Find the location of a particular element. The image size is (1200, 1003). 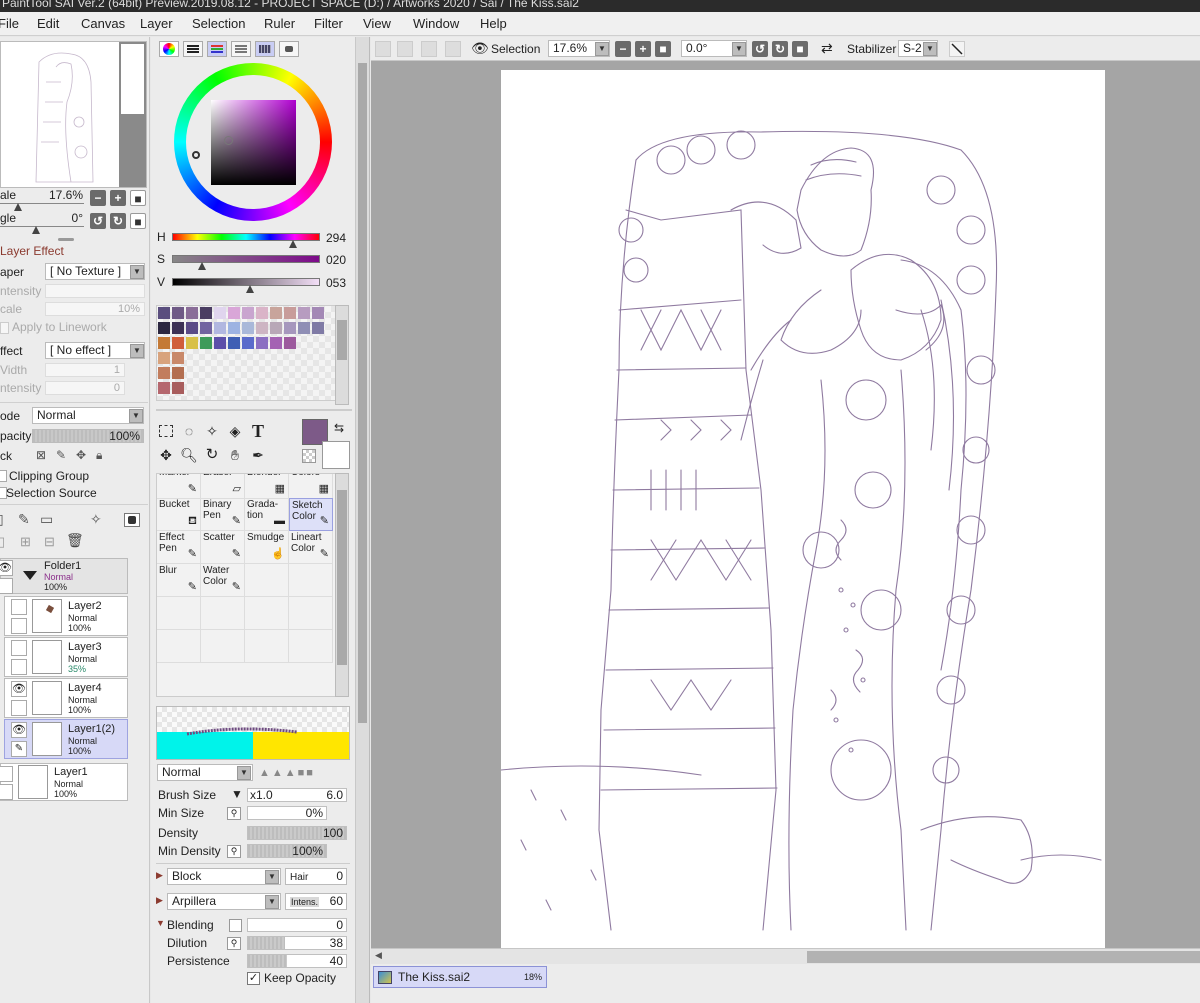

brush-scatter: Scatter ✎ is located at coordinates (223, 547).